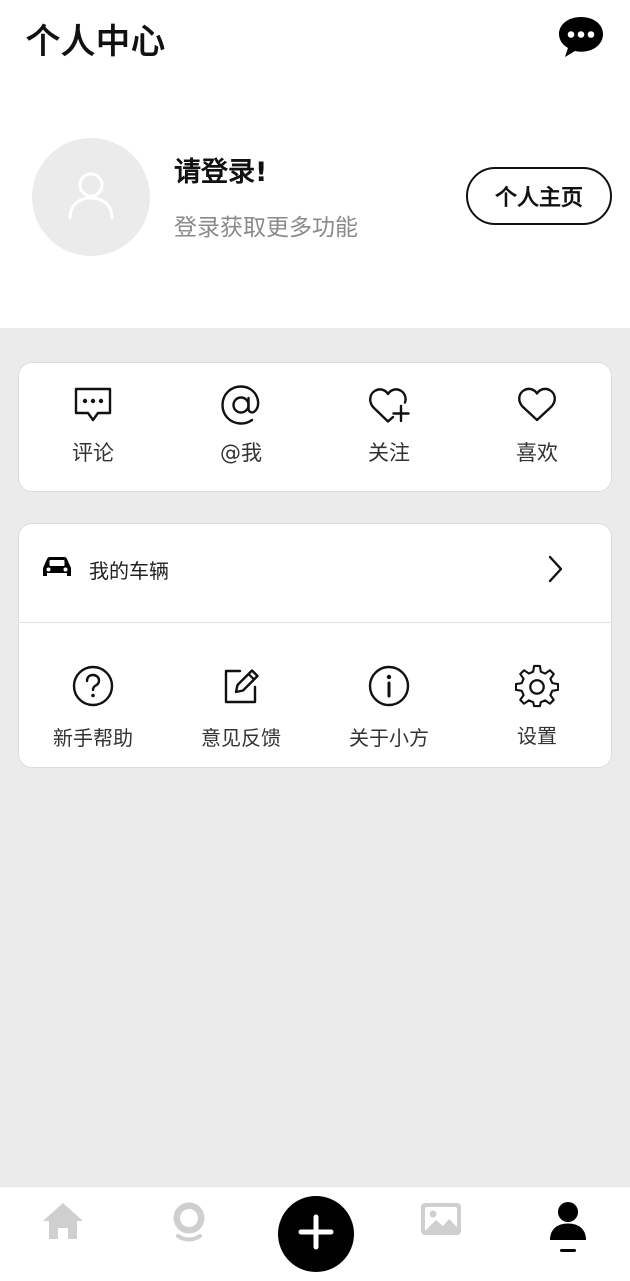  Describe the element at coordinates (537, 686) in the screenshot. I see `gear-icon` at that location.